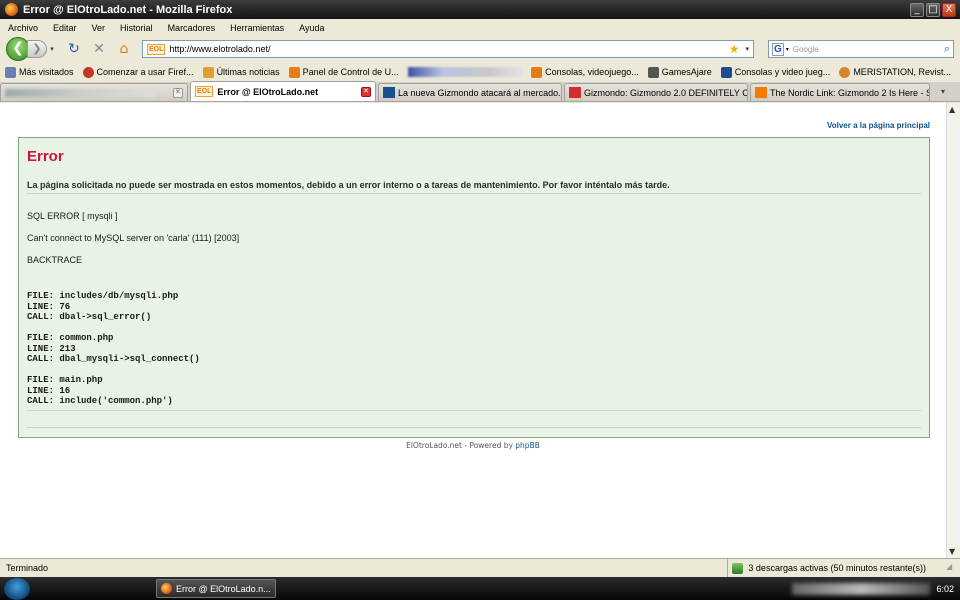 This screenshot has width=960, height=600. I want to click on firefox-help-icon, so click(88, 72).